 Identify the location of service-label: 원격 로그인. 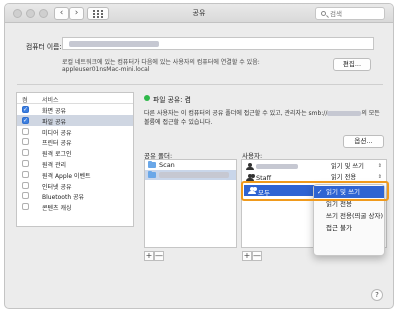
(57, 155).